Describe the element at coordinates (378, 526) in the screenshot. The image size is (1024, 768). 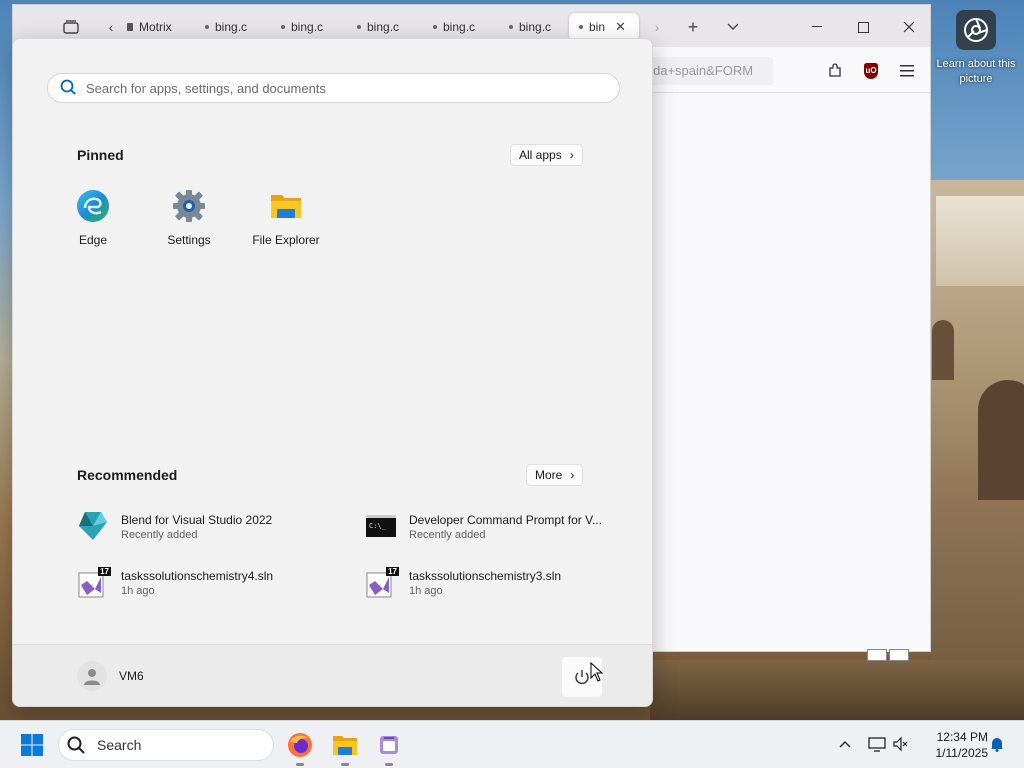
I see `svg-text: C:\_` at that location.